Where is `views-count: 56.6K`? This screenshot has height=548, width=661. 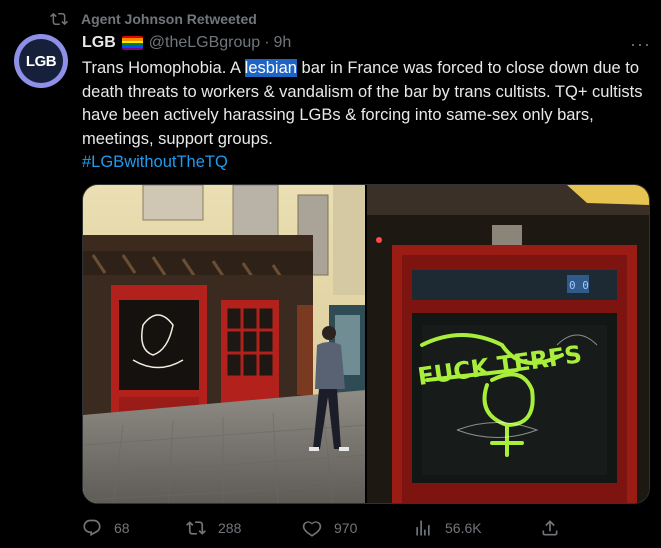
views-count: 56.6K is located at coordinates (463, 528).